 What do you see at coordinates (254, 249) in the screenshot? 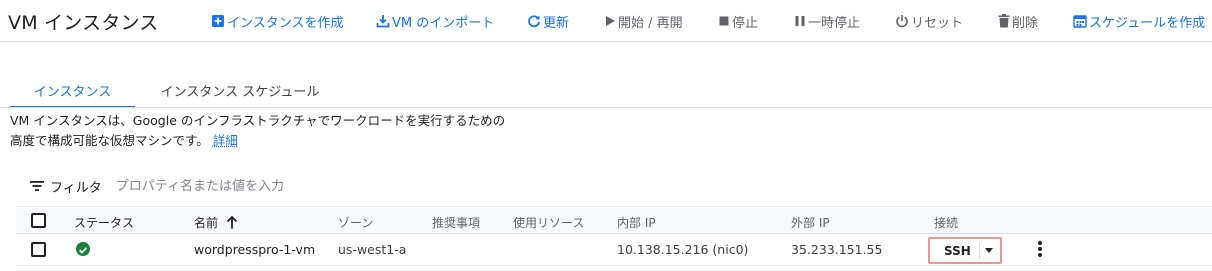
I see `instance-name: wordpresspro-1-vm` at bounding box center [254, 249].